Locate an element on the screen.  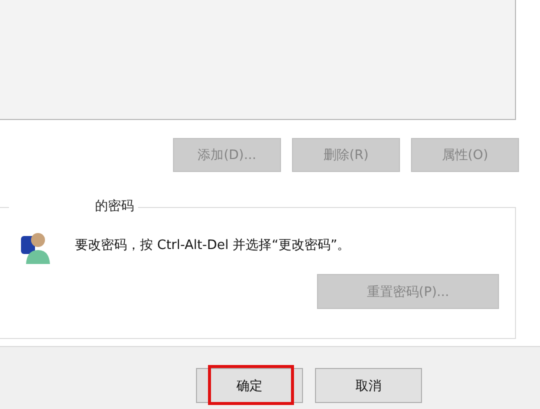
dialog-button: 取消 is located at coordinates (368, 385).